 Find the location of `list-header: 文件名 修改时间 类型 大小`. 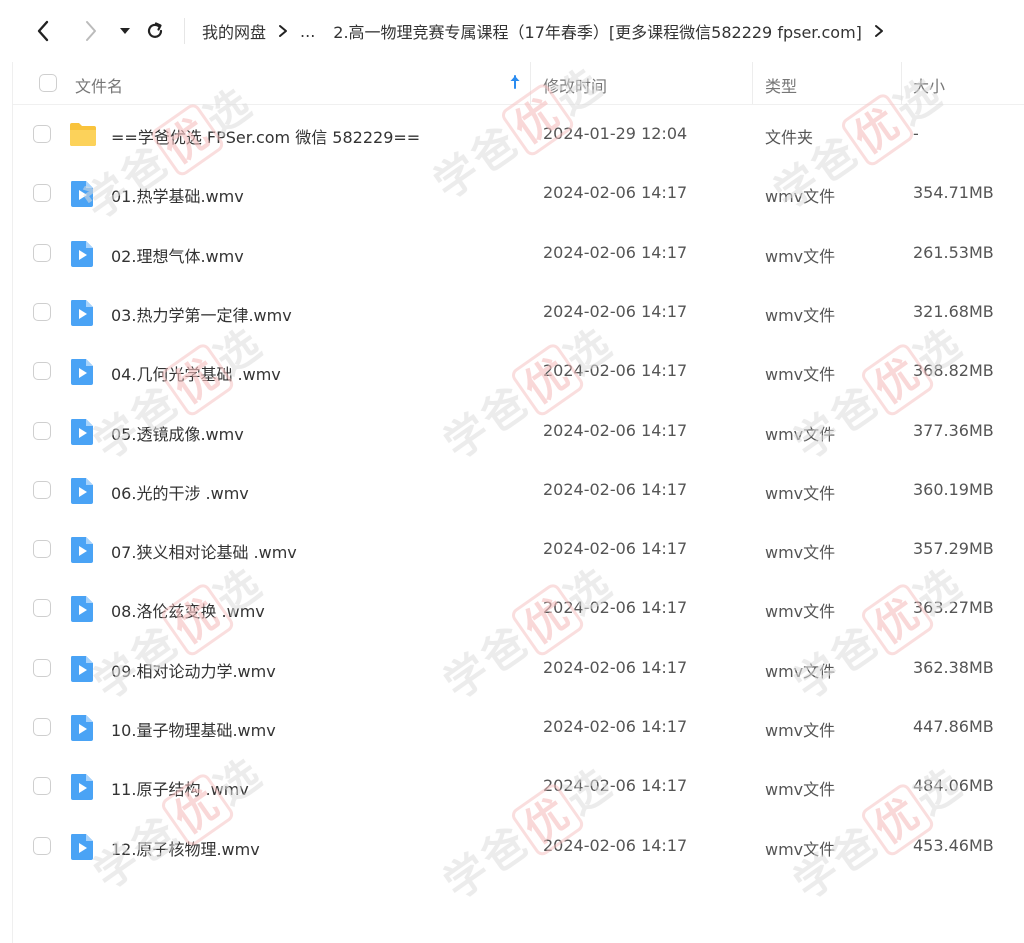

list-header: 文件名 修改时间 类型 大小 is located at coordinates (518, 83).